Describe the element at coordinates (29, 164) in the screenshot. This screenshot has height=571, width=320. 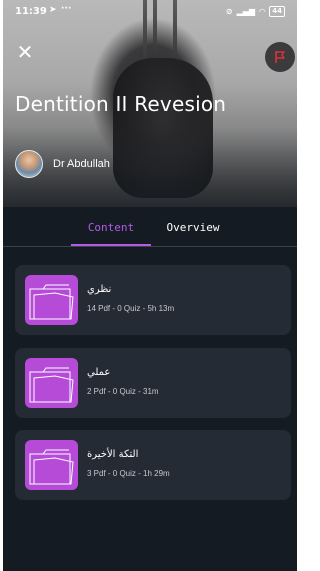
I see `avatar` at that location.